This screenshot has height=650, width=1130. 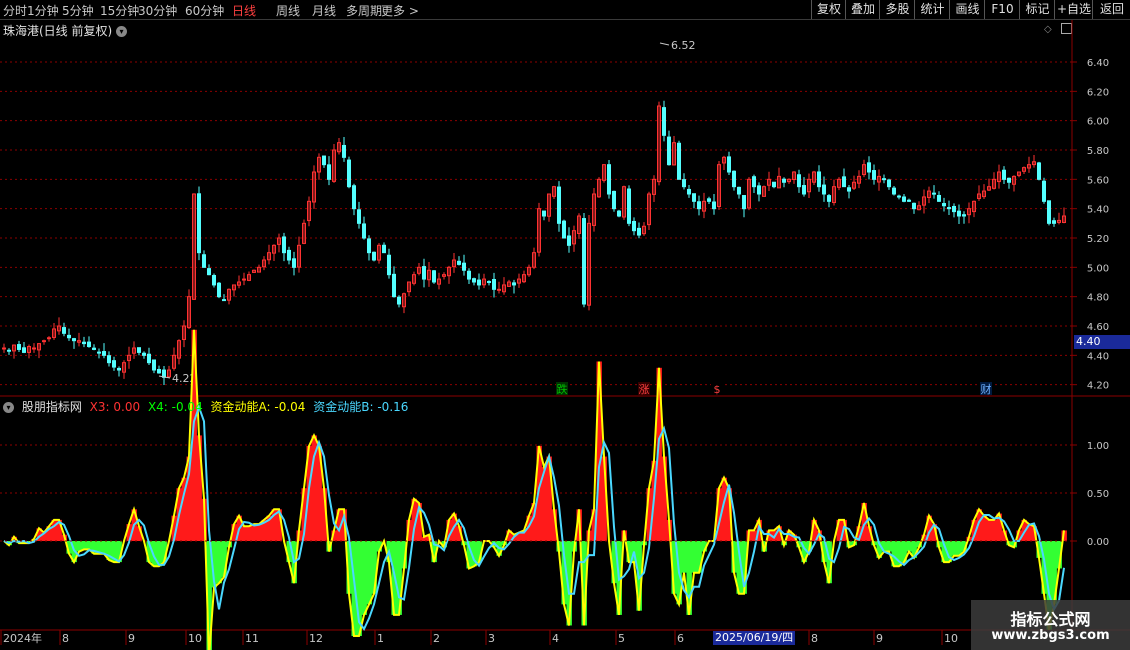 I want to click on watermark-url: www.zbgs3.com, so click(x=1050, y=635).